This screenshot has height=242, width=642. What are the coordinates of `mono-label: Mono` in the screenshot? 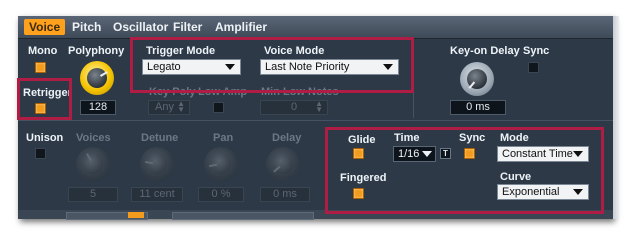 It's located at (43, 51).